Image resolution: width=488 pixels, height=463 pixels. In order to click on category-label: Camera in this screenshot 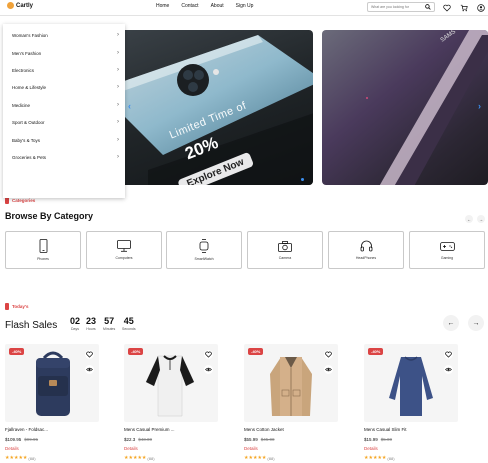, I will do `click(285, 257)`.